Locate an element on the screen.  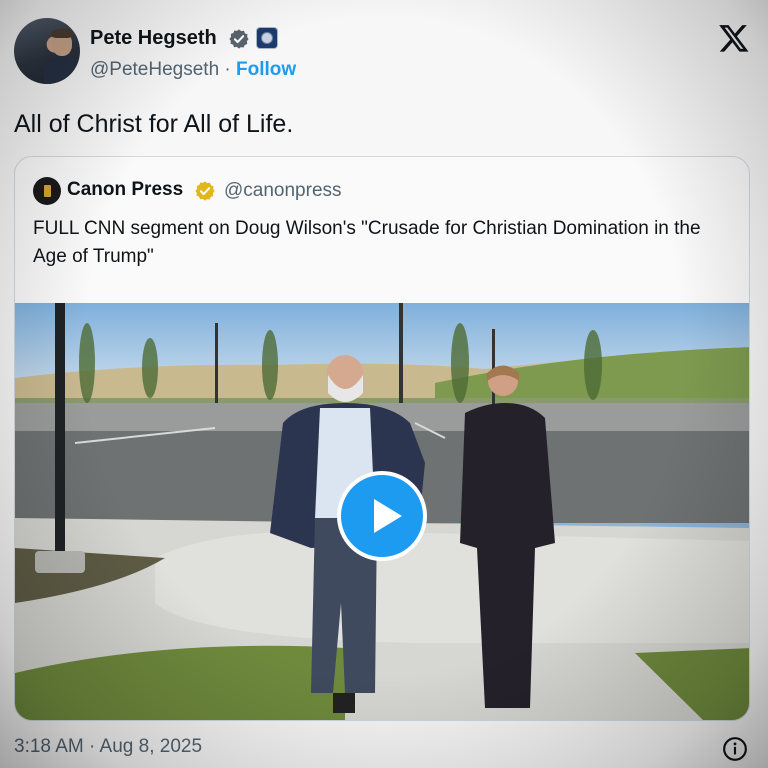
x-logo-icon is located at coordinates (734, 38).